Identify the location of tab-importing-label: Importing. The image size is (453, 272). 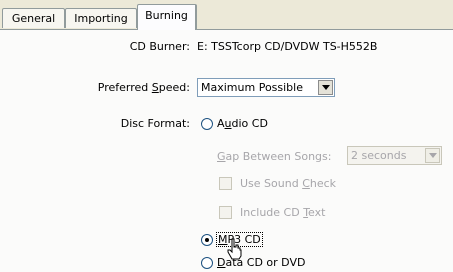
(101, 18).